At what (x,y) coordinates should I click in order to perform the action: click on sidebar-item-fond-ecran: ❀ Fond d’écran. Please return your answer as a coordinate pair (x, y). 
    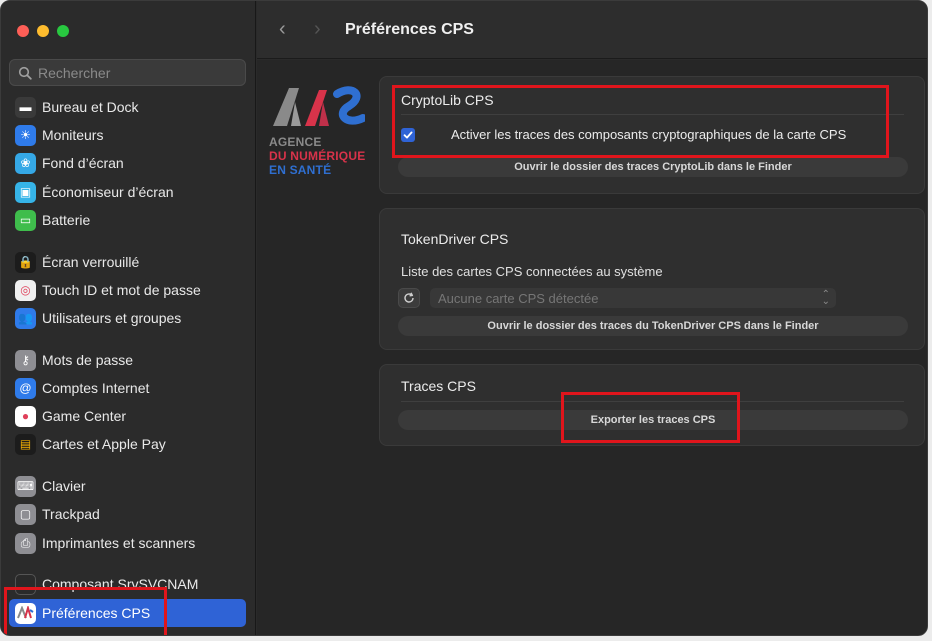
    Looking at the image, I should click on (127, 163).